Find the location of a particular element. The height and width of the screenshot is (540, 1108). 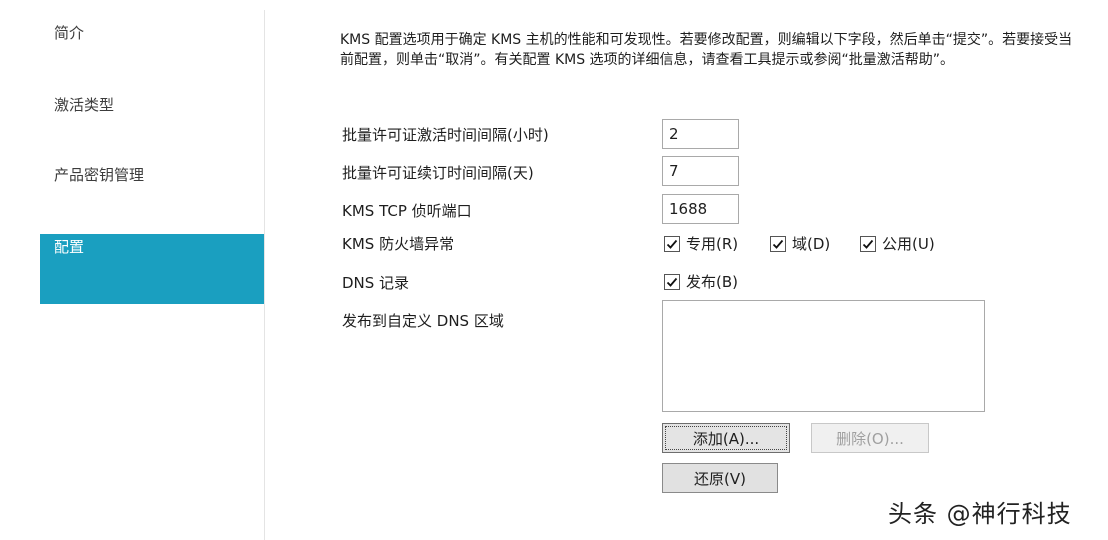

sidebar-item-activation-type: 激活类型 is located at coordinates (152, 105).